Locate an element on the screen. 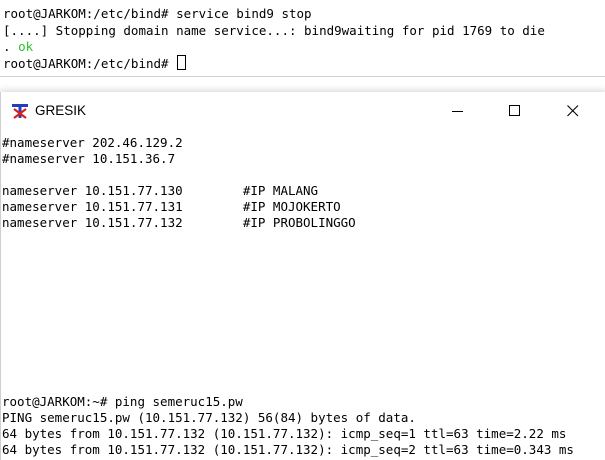 This screenshot has width=605, height=460. ok-status: ok is located at coordinates (26, 46).